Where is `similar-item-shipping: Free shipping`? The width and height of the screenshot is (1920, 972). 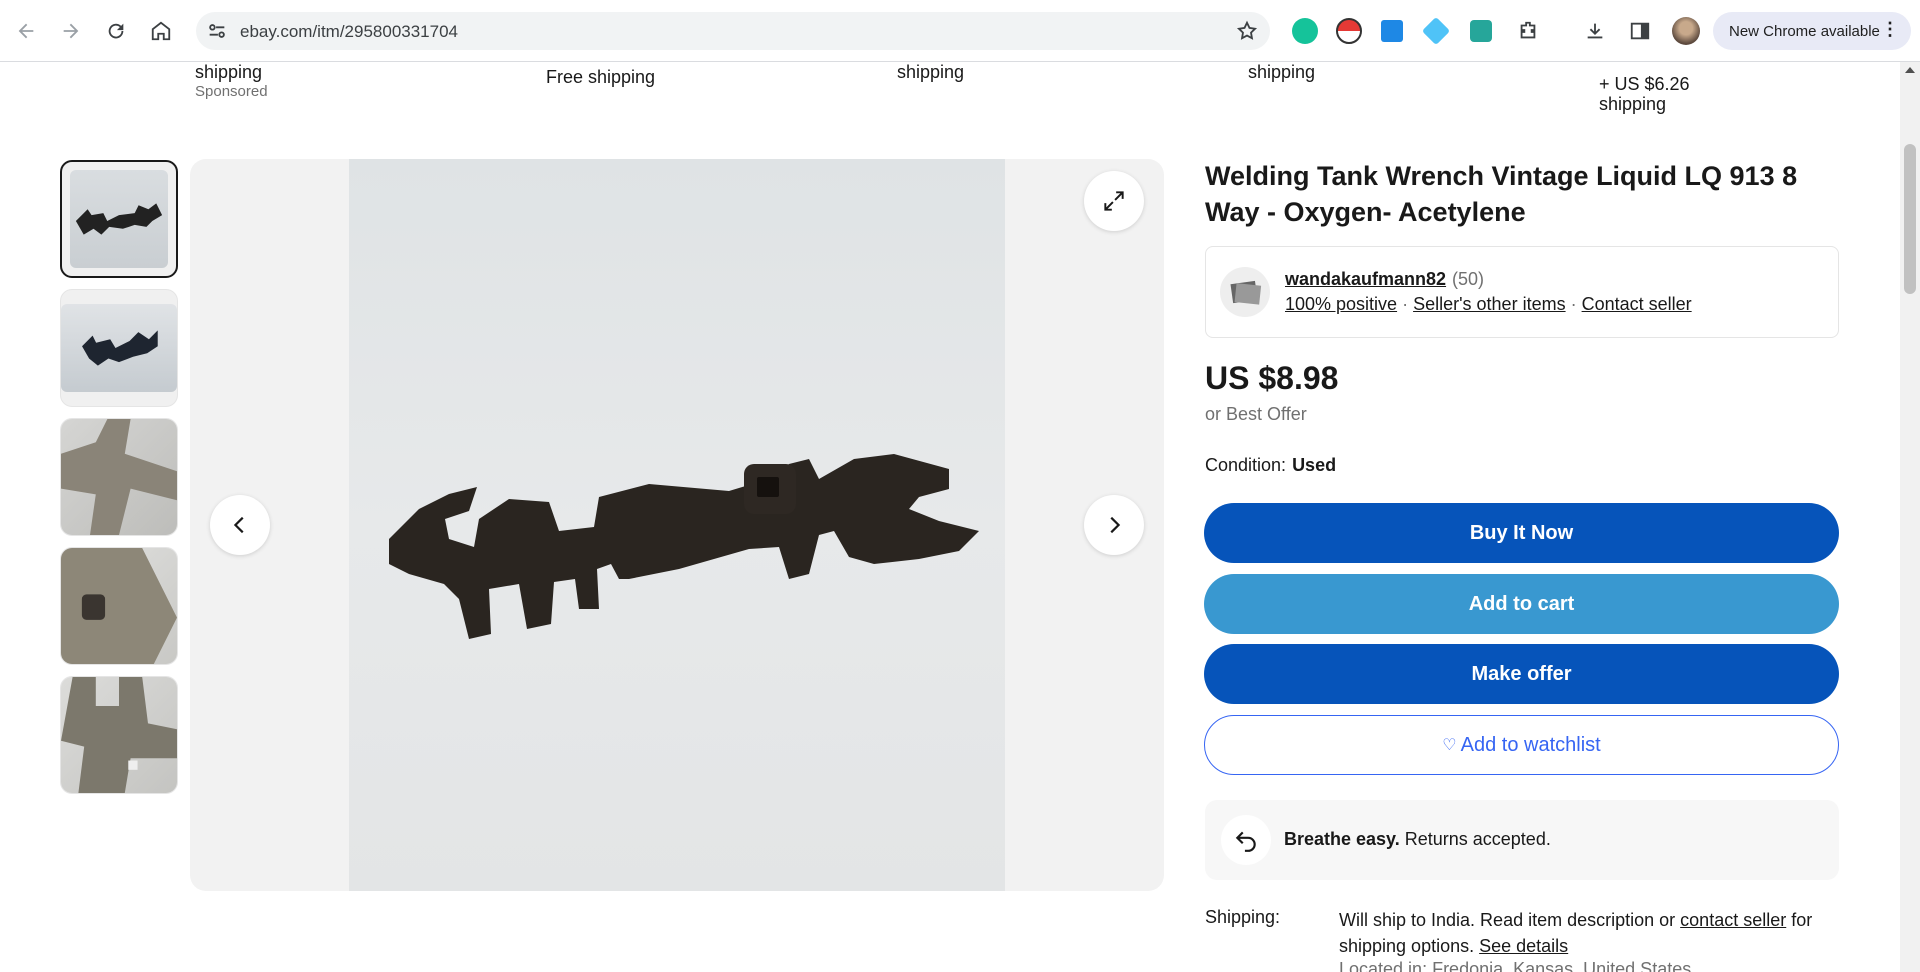
similar-item-shipping: Free shipping is located at coordinates (601, 77).